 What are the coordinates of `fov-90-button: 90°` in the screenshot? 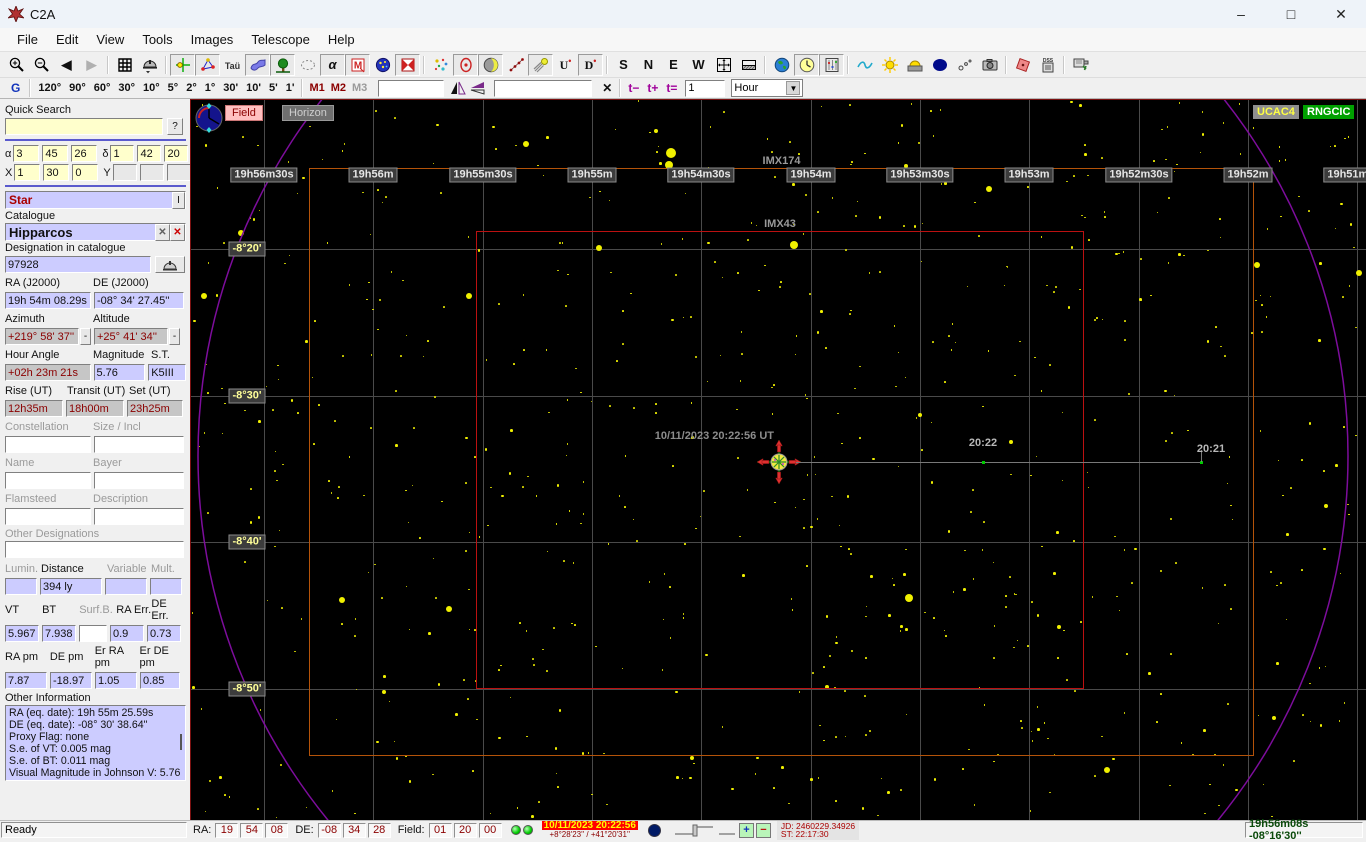 It's located at (77, 88).